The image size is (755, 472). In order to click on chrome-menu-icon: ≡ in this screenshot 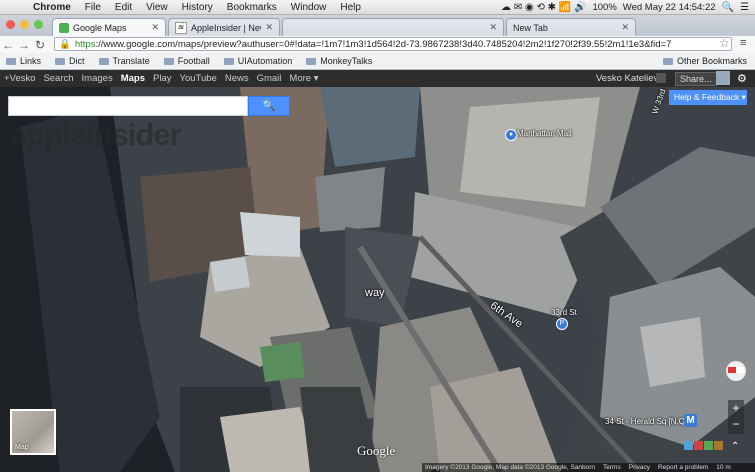, I will do `click(743, 43)`.